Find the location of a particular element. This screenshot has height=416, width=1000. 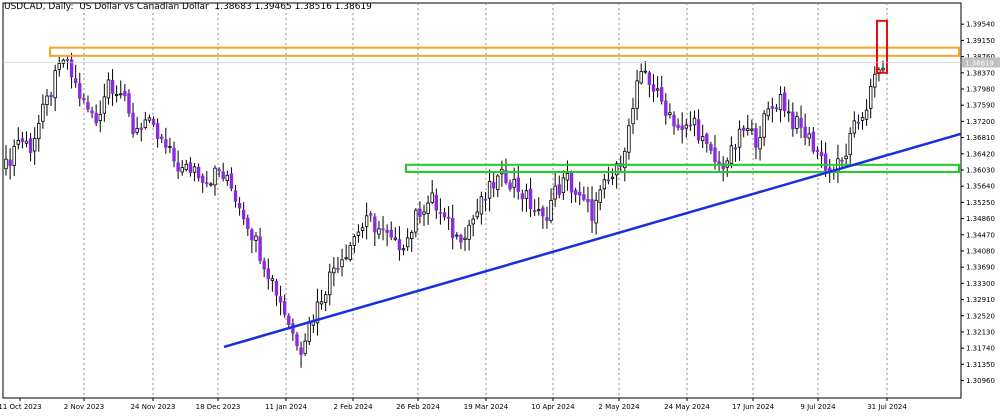

x-tick-label: 2 May 2024 is located at coordinates (619, 407).